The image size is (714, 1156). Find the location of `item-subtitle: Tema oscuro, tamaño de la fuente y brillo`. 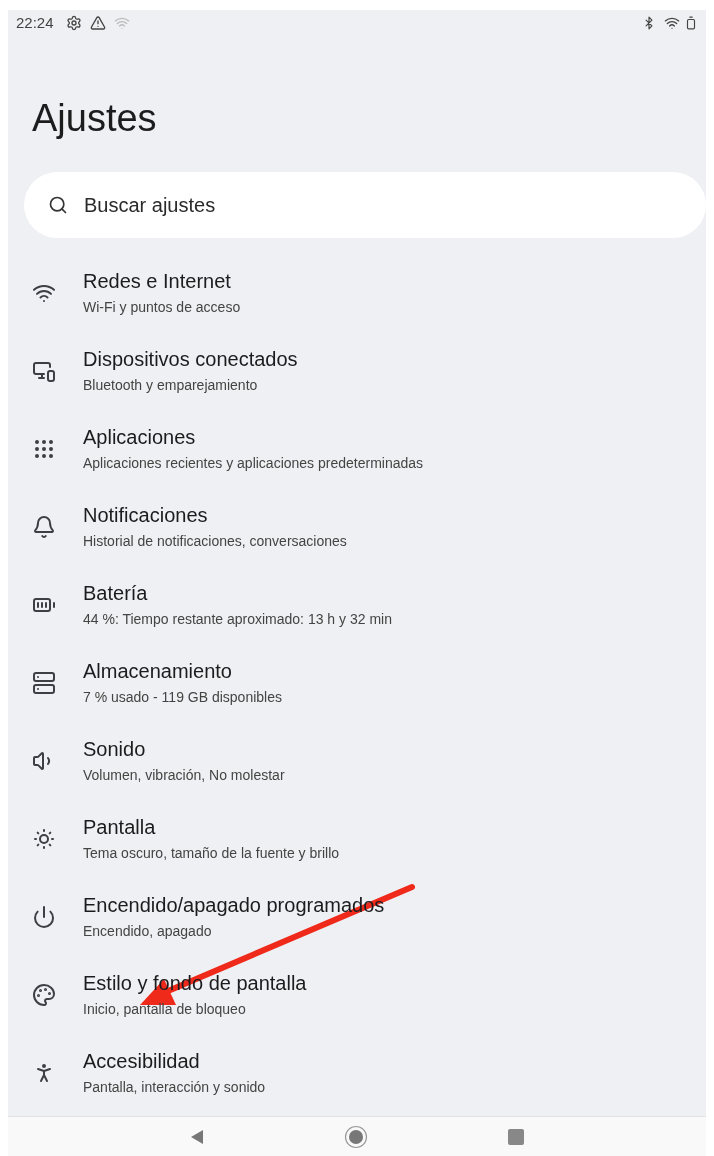

item-subtitle: Tema oscuro, tamaño de la fuente y brillo is located at coordinates (211, 853).